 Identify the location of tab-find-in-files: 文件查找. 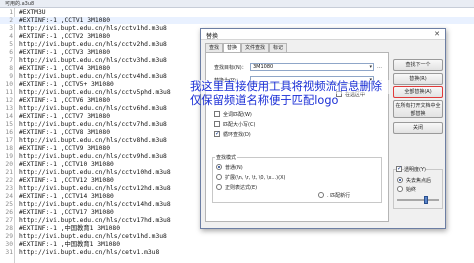
(255, 47).